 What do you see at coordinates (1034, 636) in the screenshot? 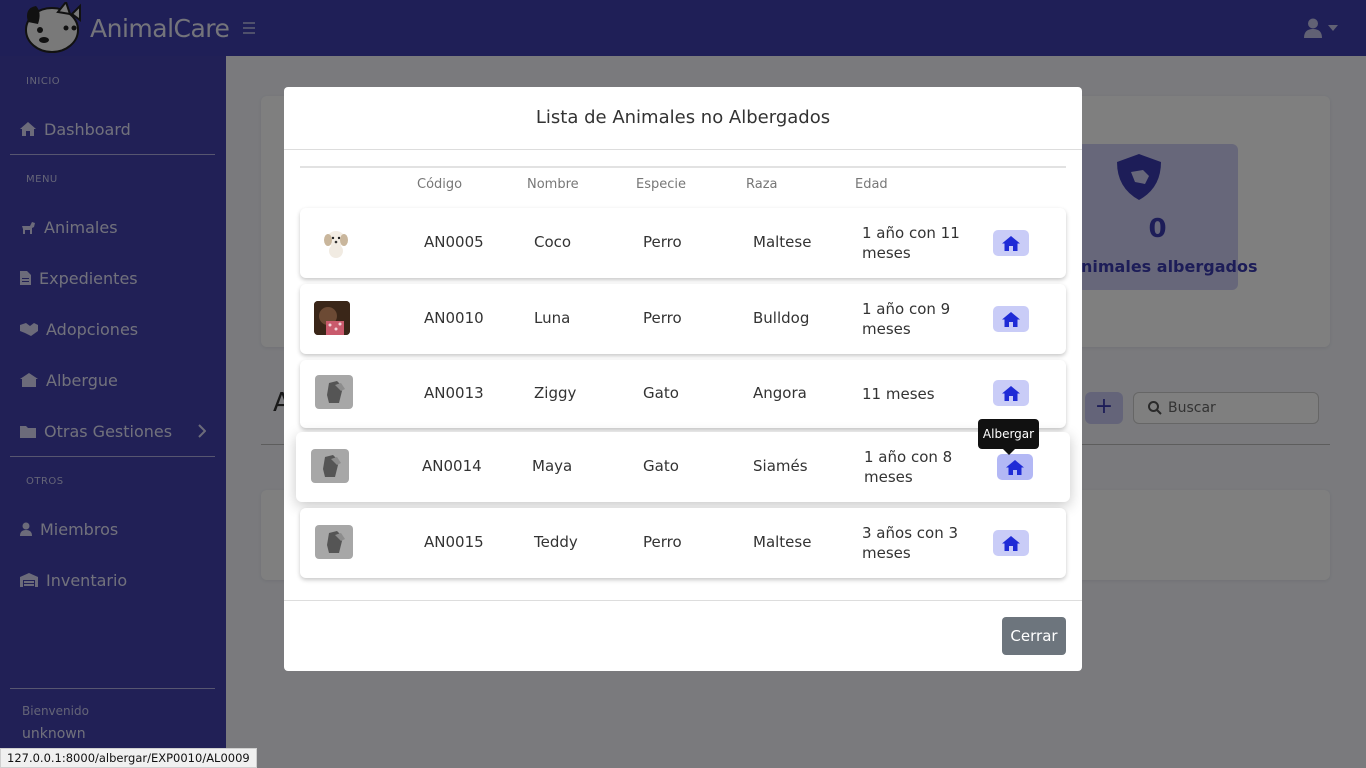
I see `close-button: Cerrar` at bounding box center [1034, 636].